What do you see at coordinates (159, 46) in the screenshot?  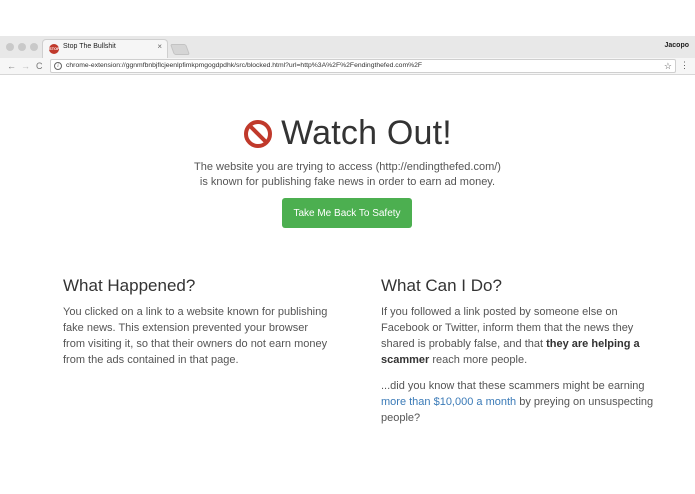 I see `tab-close-icon: ×` at bounding box center [159, 46].